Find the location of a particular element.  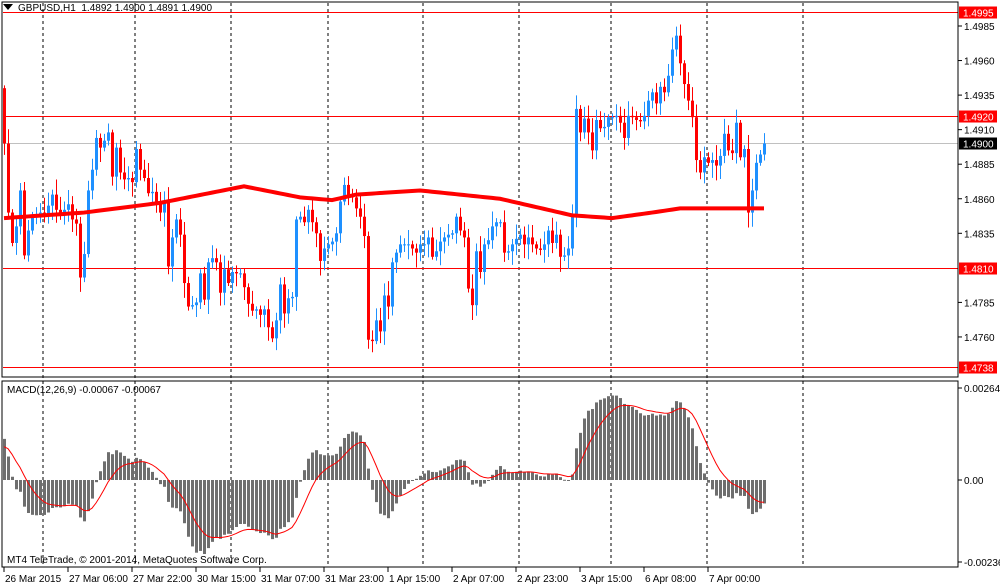

macd-name: MACD(12,26,9) is located at coordinates (42, 390).